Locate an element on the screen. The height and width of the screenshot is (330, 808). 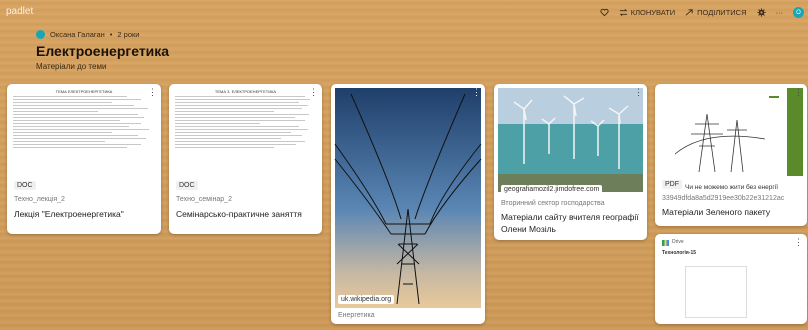
pdf-overlay-text: Чи не можемо жити без енергії is located at coordinates (731, 187).